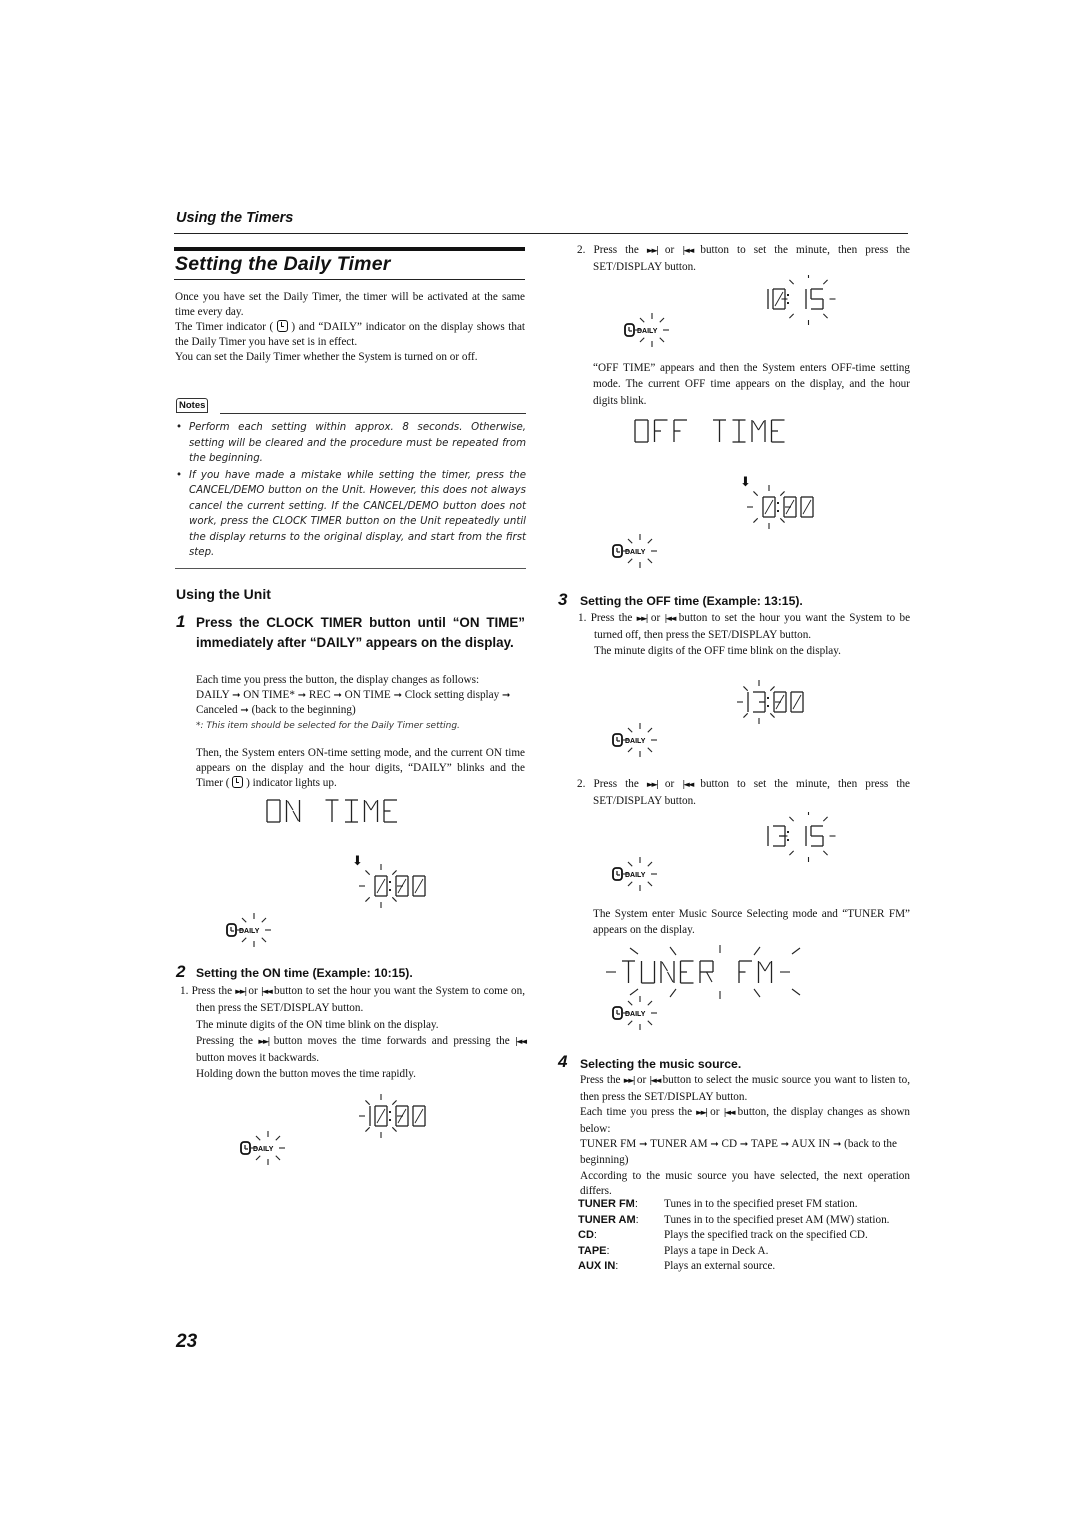 The image size is (1080, 1528). What do you see at coordinates (213, 694) in the screenshot?
I see `seq-item: DAILY` at bounding box center [213, 694].